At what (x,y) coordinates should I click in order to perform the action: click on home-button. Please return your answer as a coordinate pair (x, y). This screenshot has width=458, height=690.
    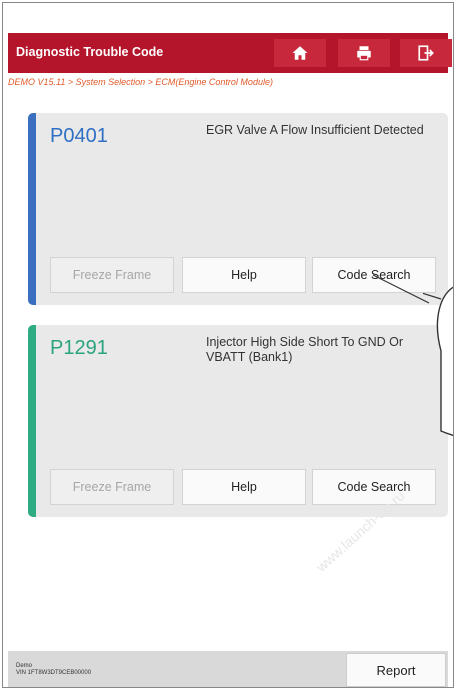
    Looking at the image, I should click on (300, 53).